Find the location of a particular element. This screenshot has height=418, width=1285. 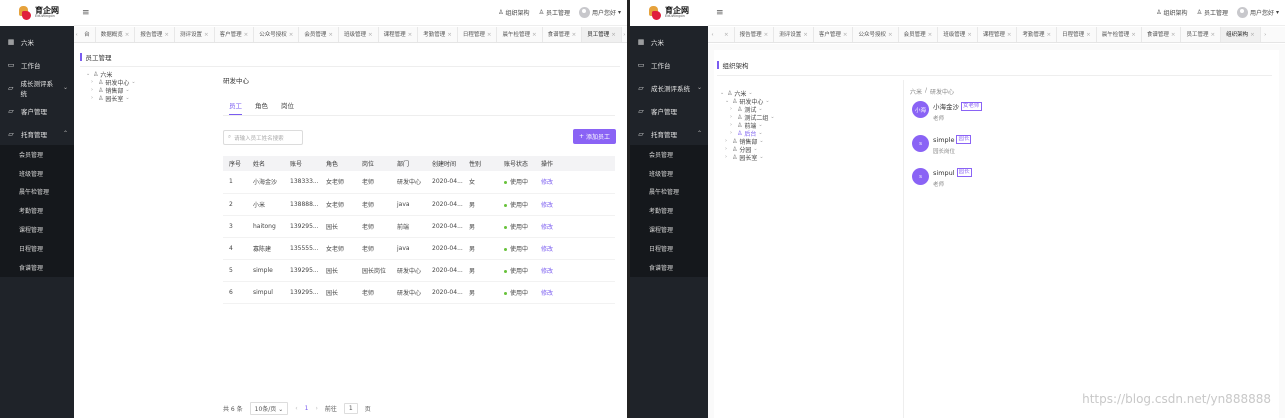

next-page-icon: › is located at coordinates (317, 408).